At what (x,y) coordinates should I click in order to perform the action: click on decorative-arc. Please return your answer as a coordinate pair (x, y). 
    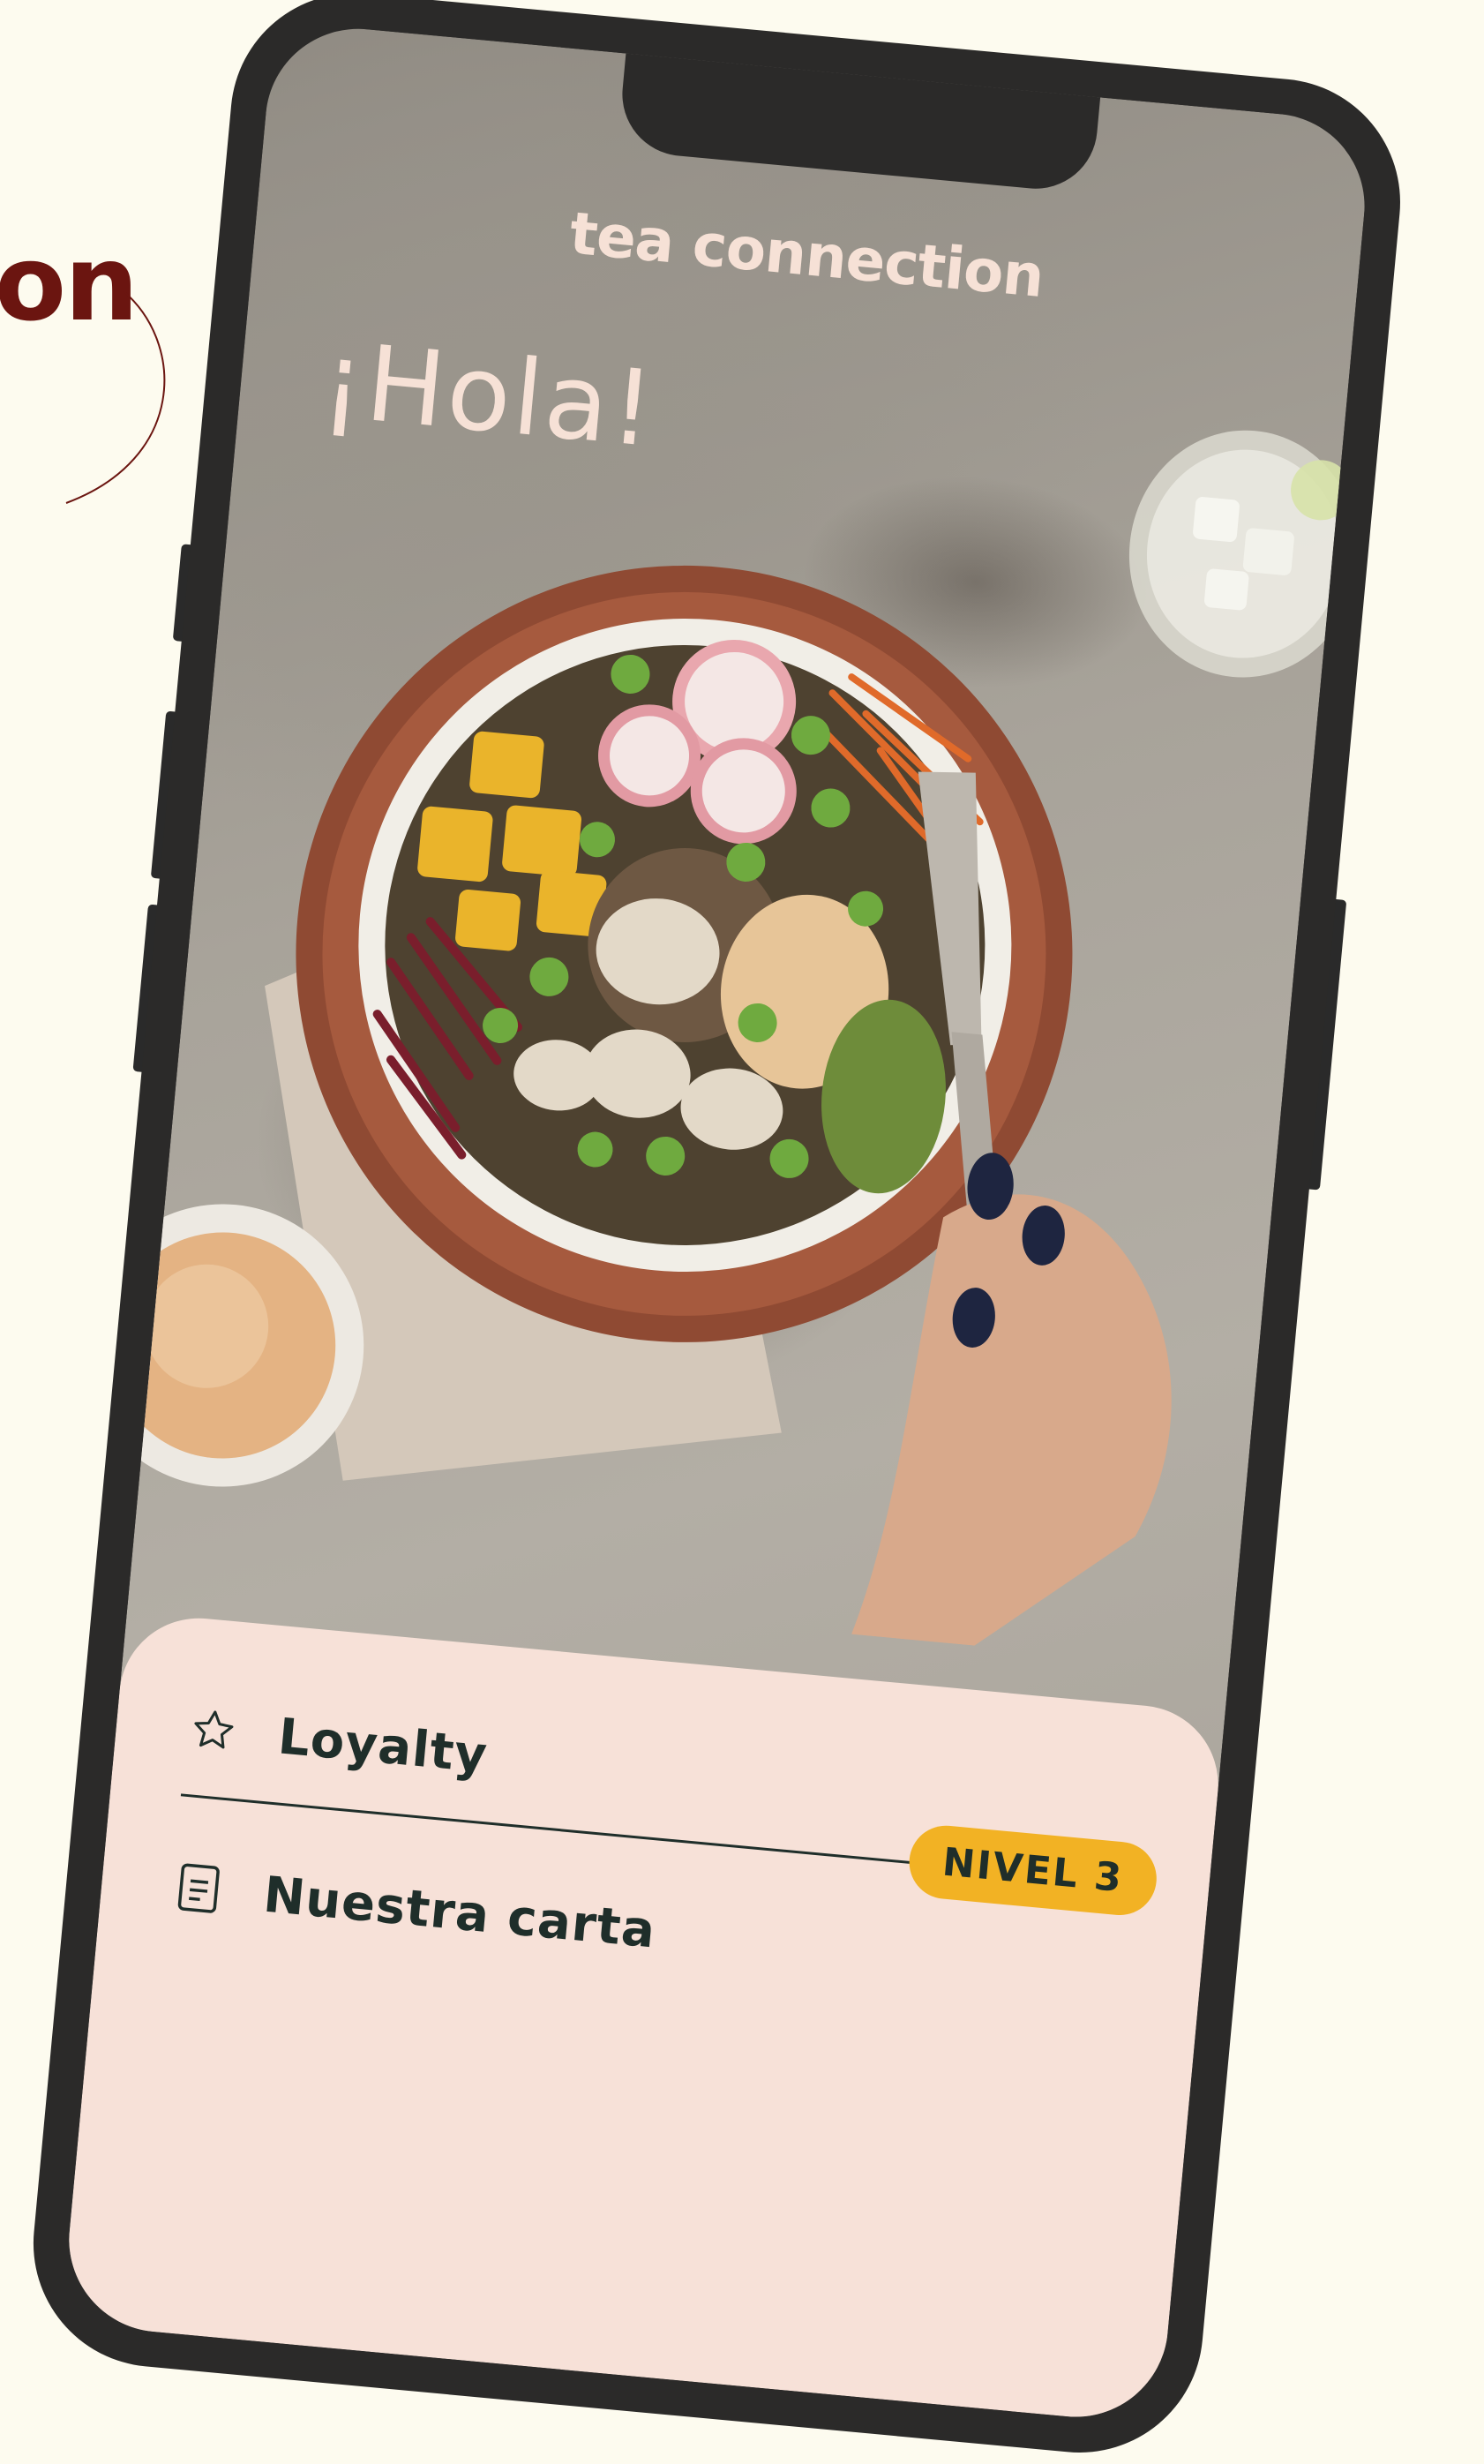
    Looking at the image, I should click on (115, 397).